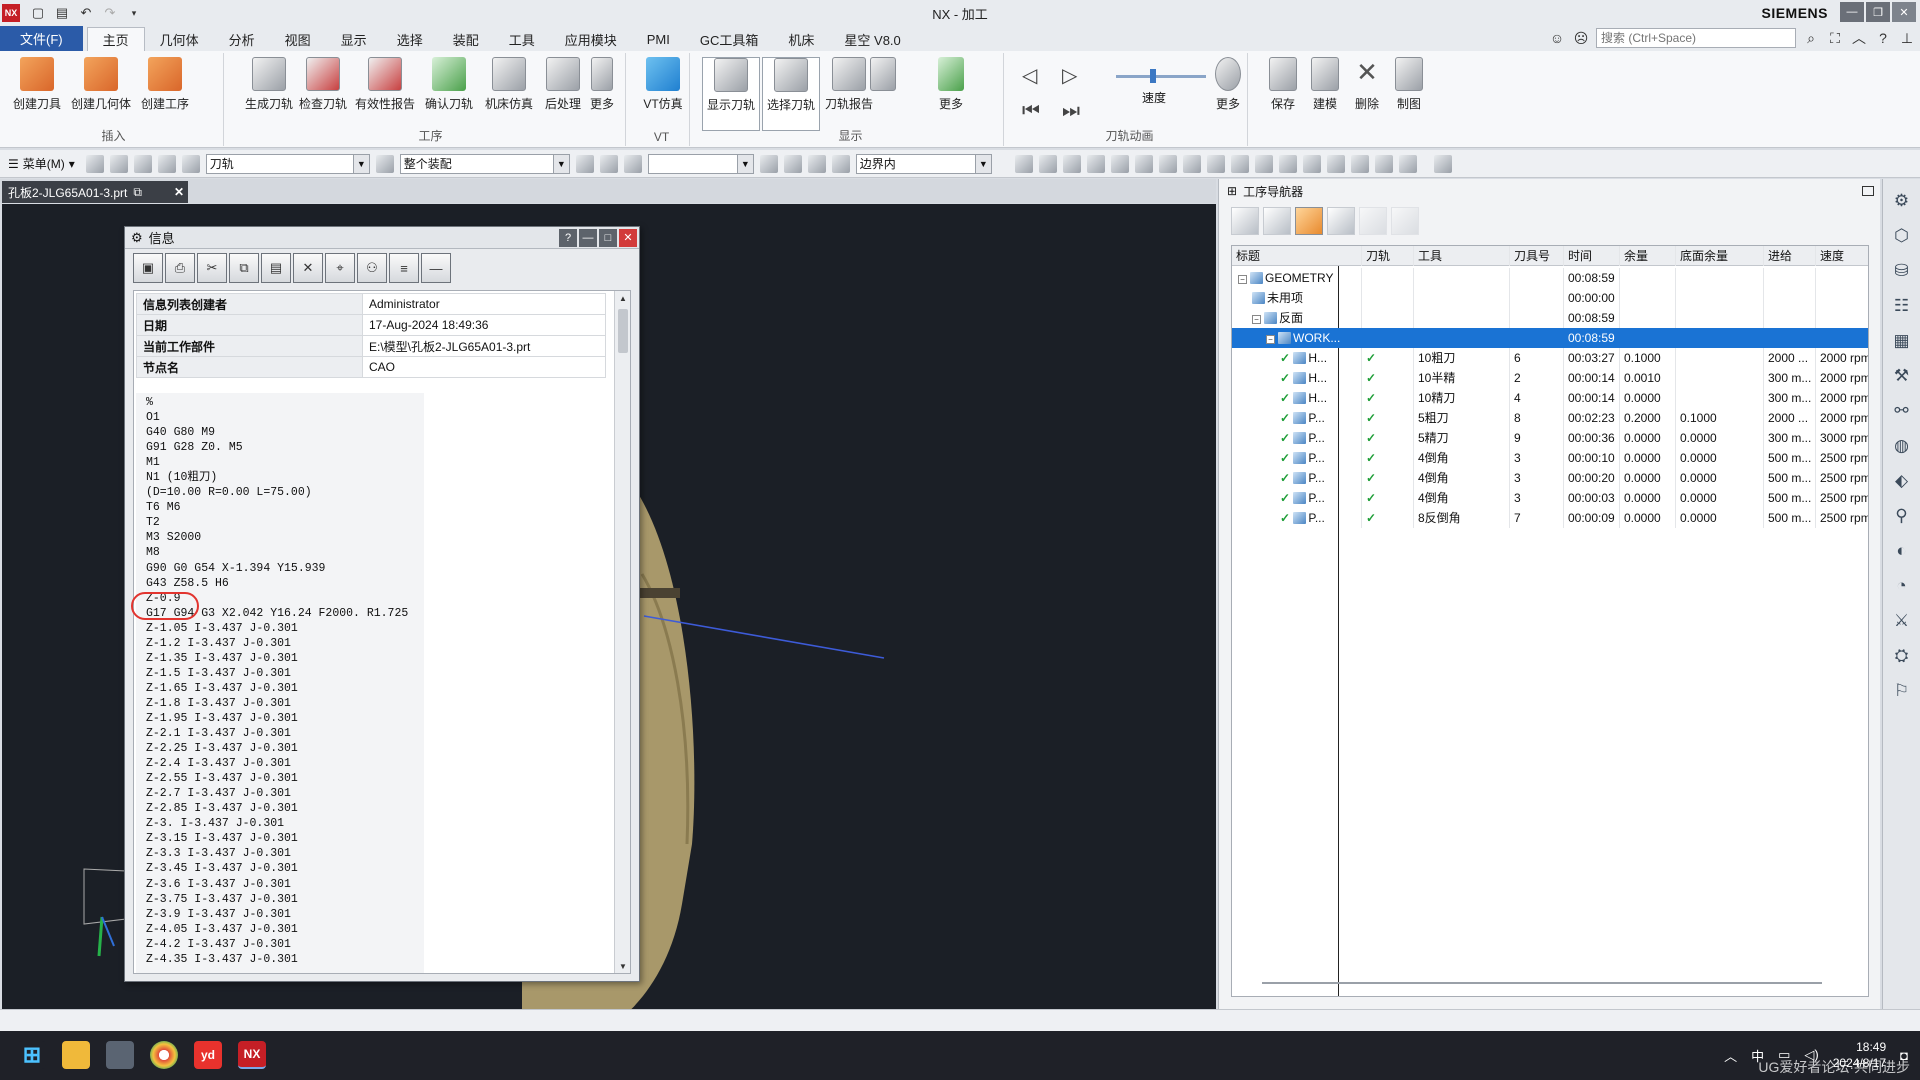 Image resolution: width=1920 pixels, height=1080 pixels. I want to click on print-icon: ⎙, so click(180, 268).